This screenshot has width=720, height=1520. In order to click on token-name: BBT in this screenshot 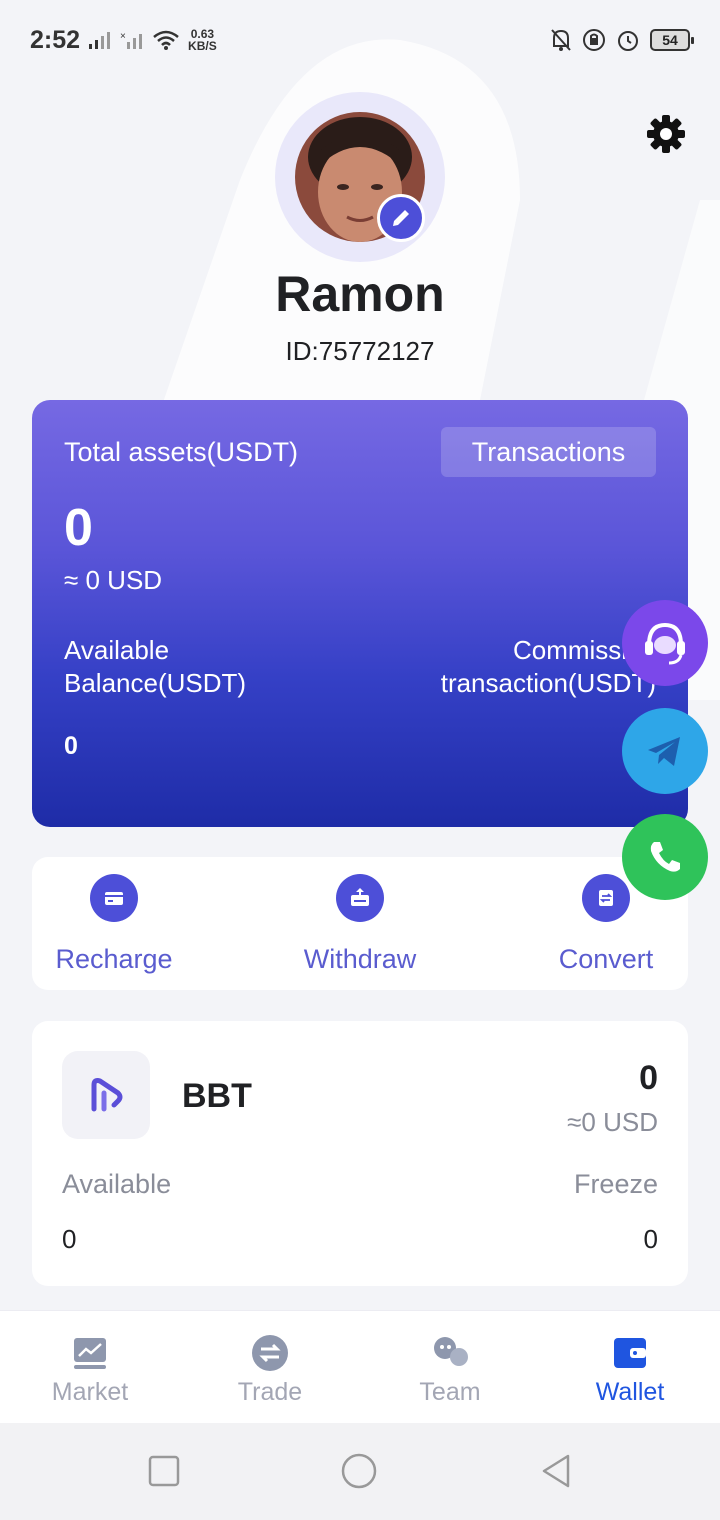, I will do `click(217, 1096)`.